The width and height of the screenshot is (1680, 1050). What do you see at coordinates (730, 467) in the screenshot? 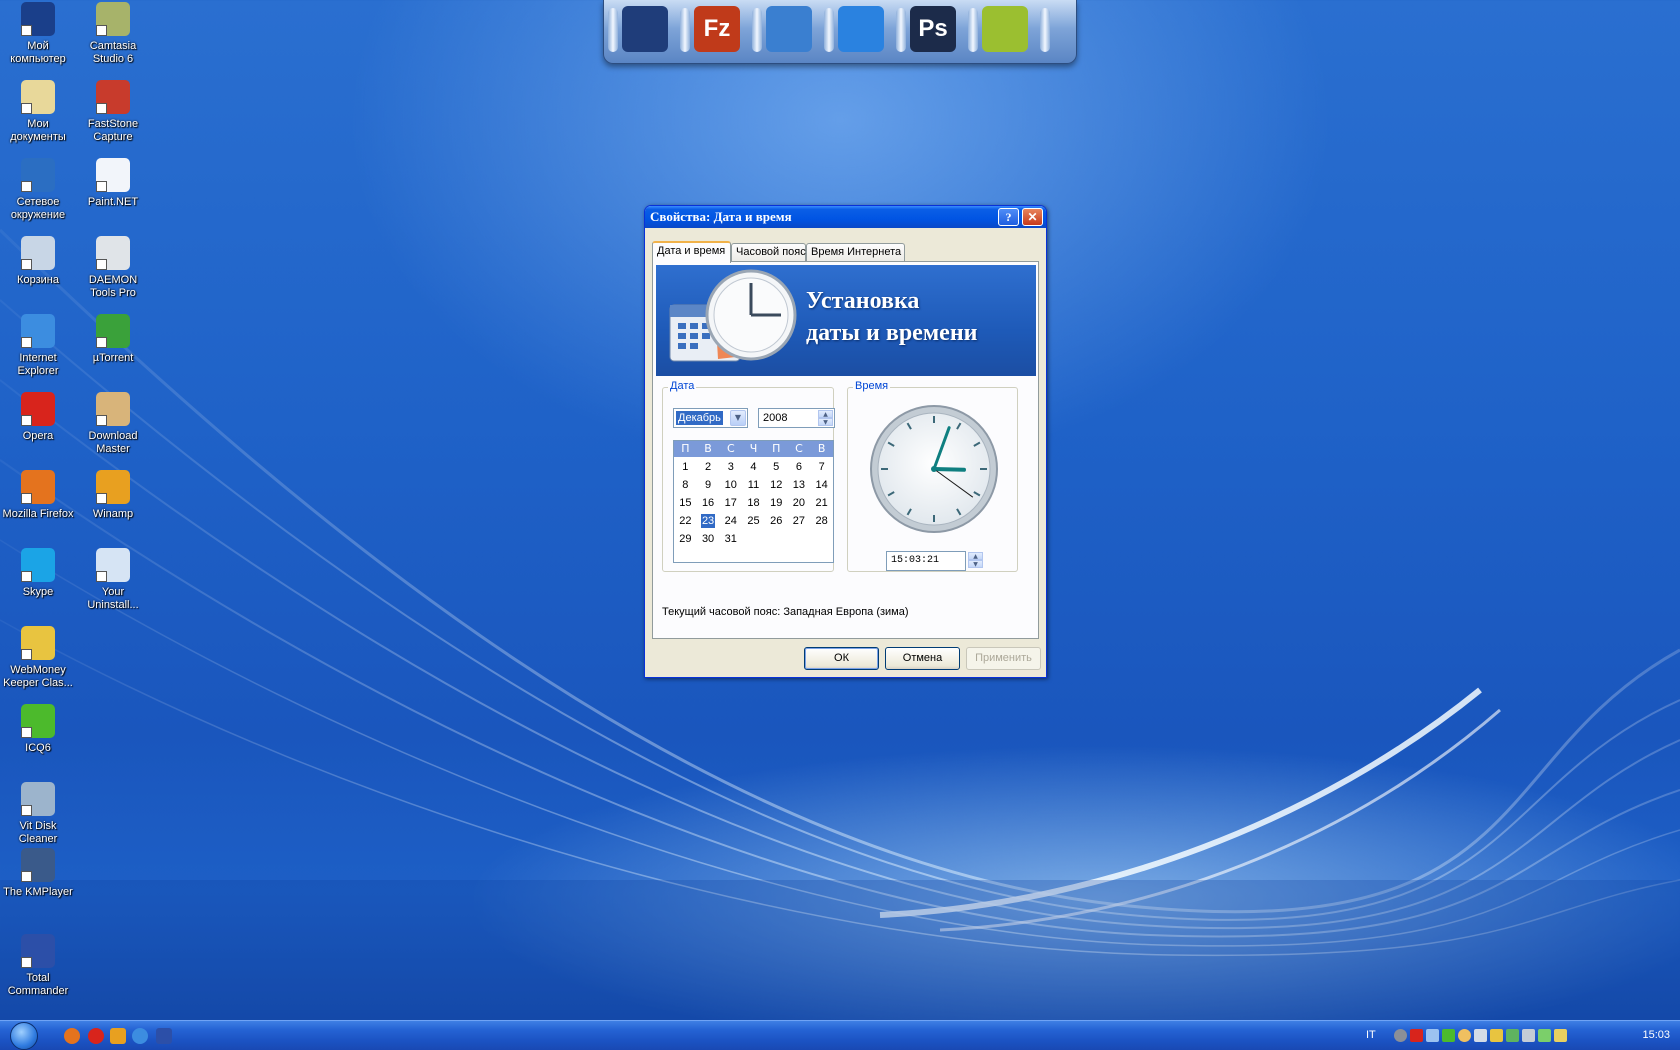
I see `calendar-day: 3` at bounding box center [730, 467].